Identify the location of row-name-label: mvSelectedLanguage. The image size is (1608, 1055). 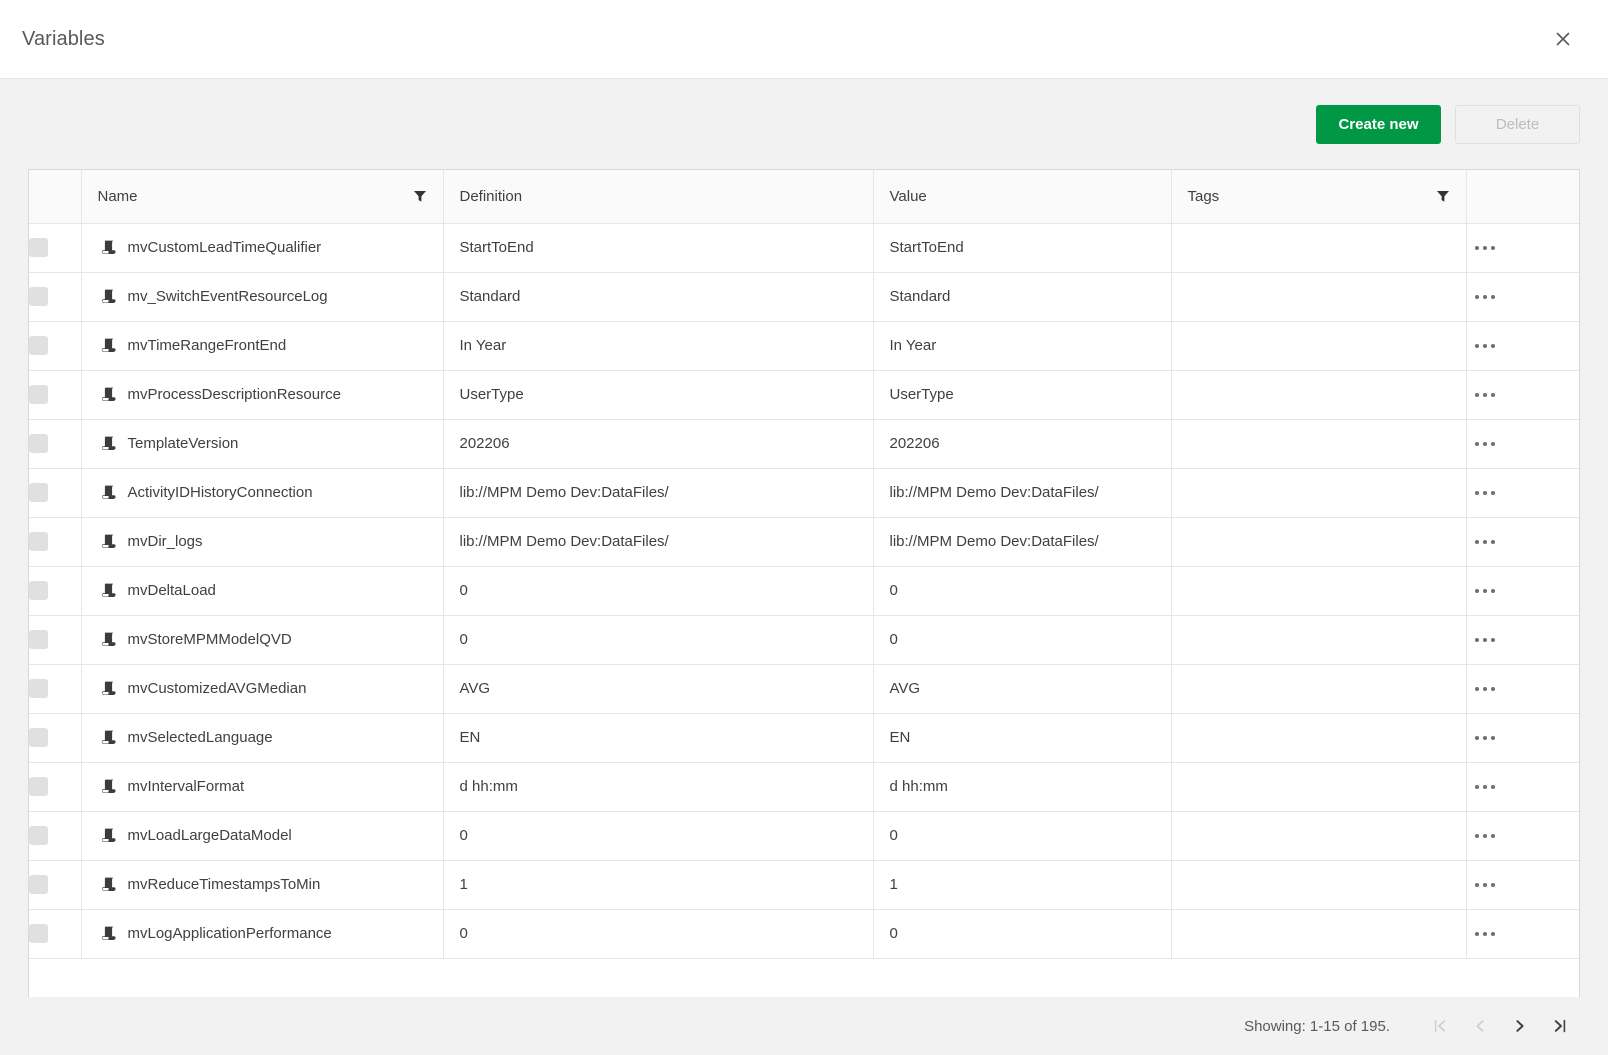
(200, 737).